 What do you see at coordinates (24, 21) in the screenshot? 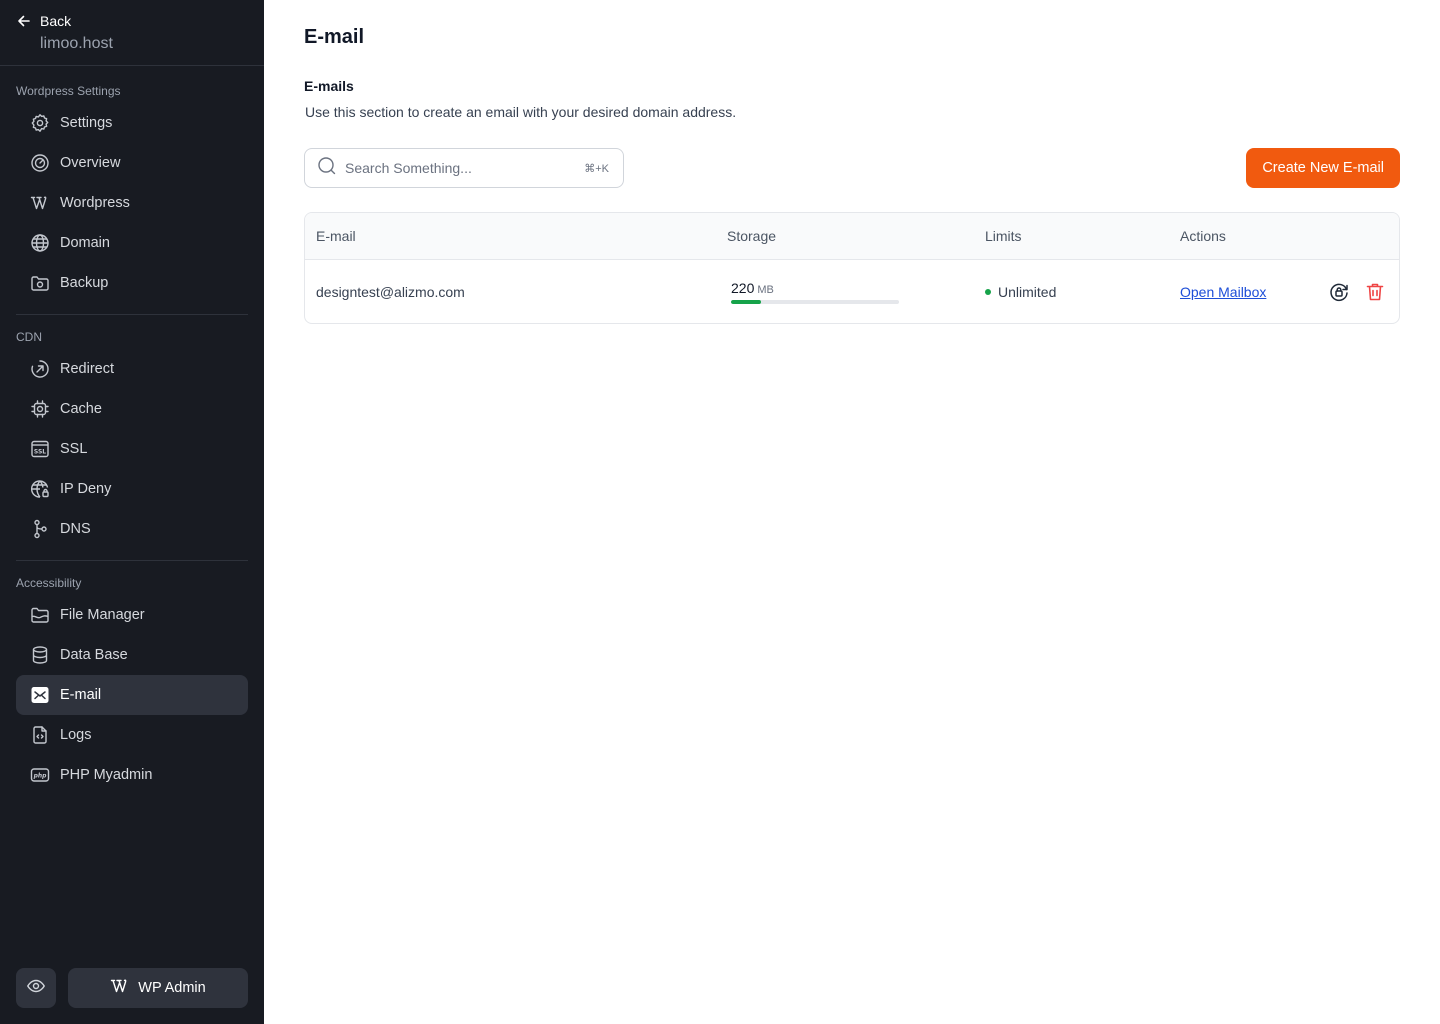
I see `arrow-left-icon` at bounding box center [24, 21].